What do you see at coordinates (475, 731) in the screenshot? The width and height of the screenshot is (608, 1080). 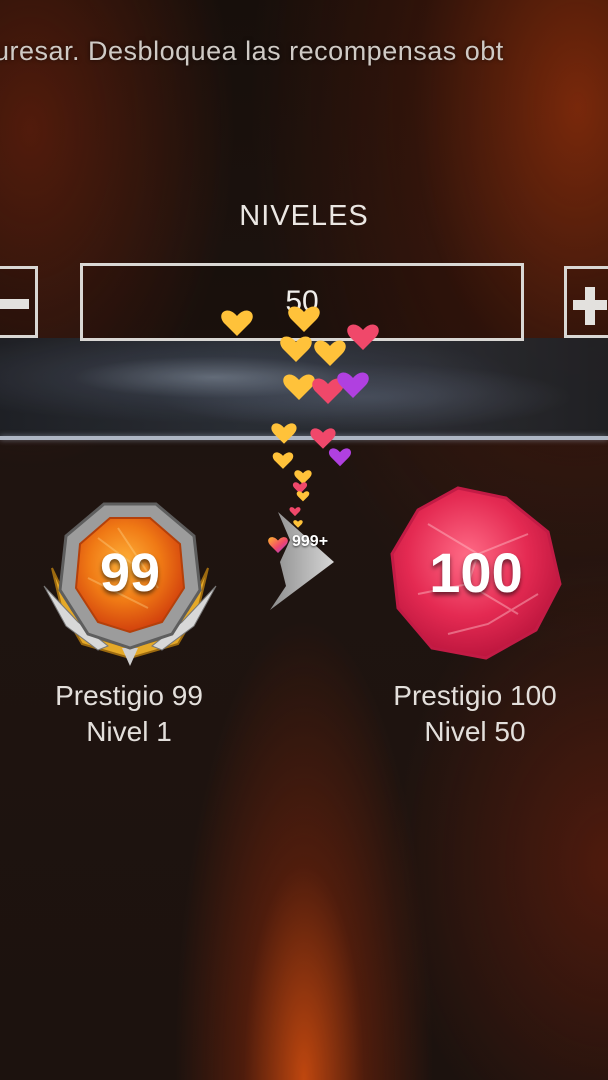 I see `target-level-label: Nivel 50` at bounding box center [475, 731].